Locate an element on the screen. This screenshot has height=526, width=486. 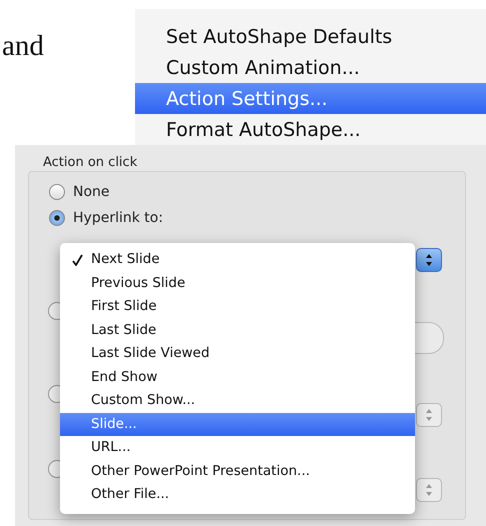
group-label: Action on click is located at coordinates (90, 163).